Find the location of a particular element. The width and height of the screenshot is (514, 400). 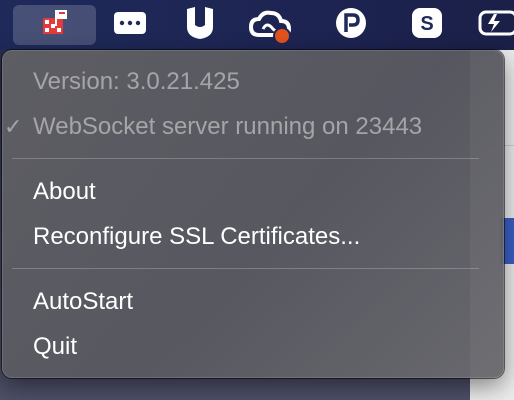

p-circle-icon is located at coordinates (351, 25).